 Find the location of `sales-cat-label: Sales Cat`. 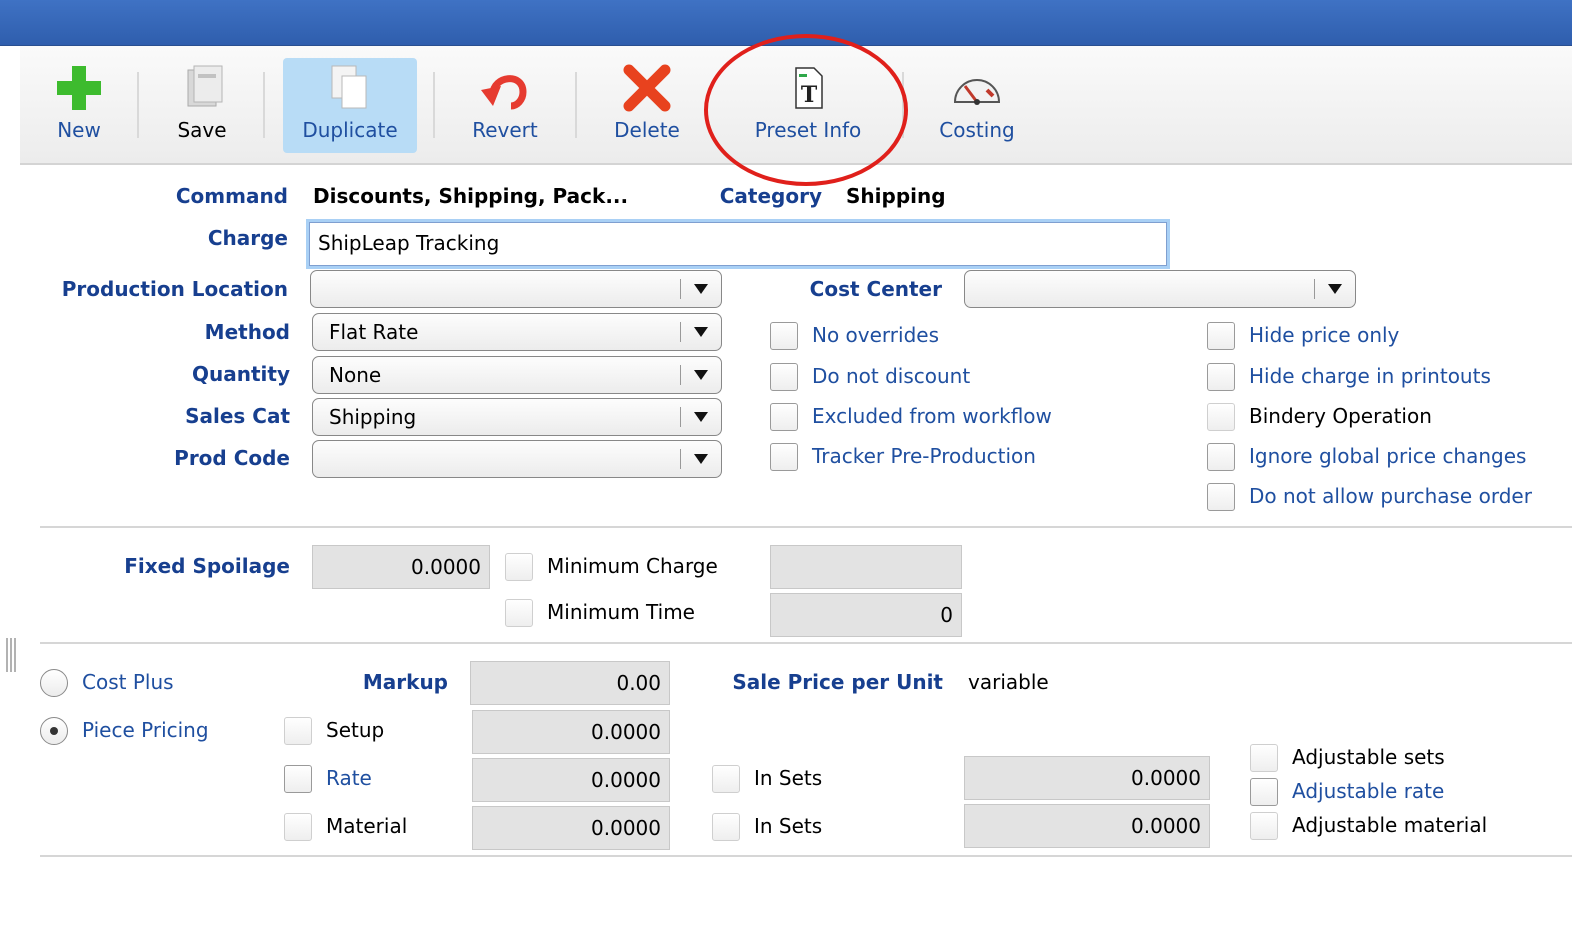

sales-cat-label: Sales Cat is located at coordinates (237, 416).